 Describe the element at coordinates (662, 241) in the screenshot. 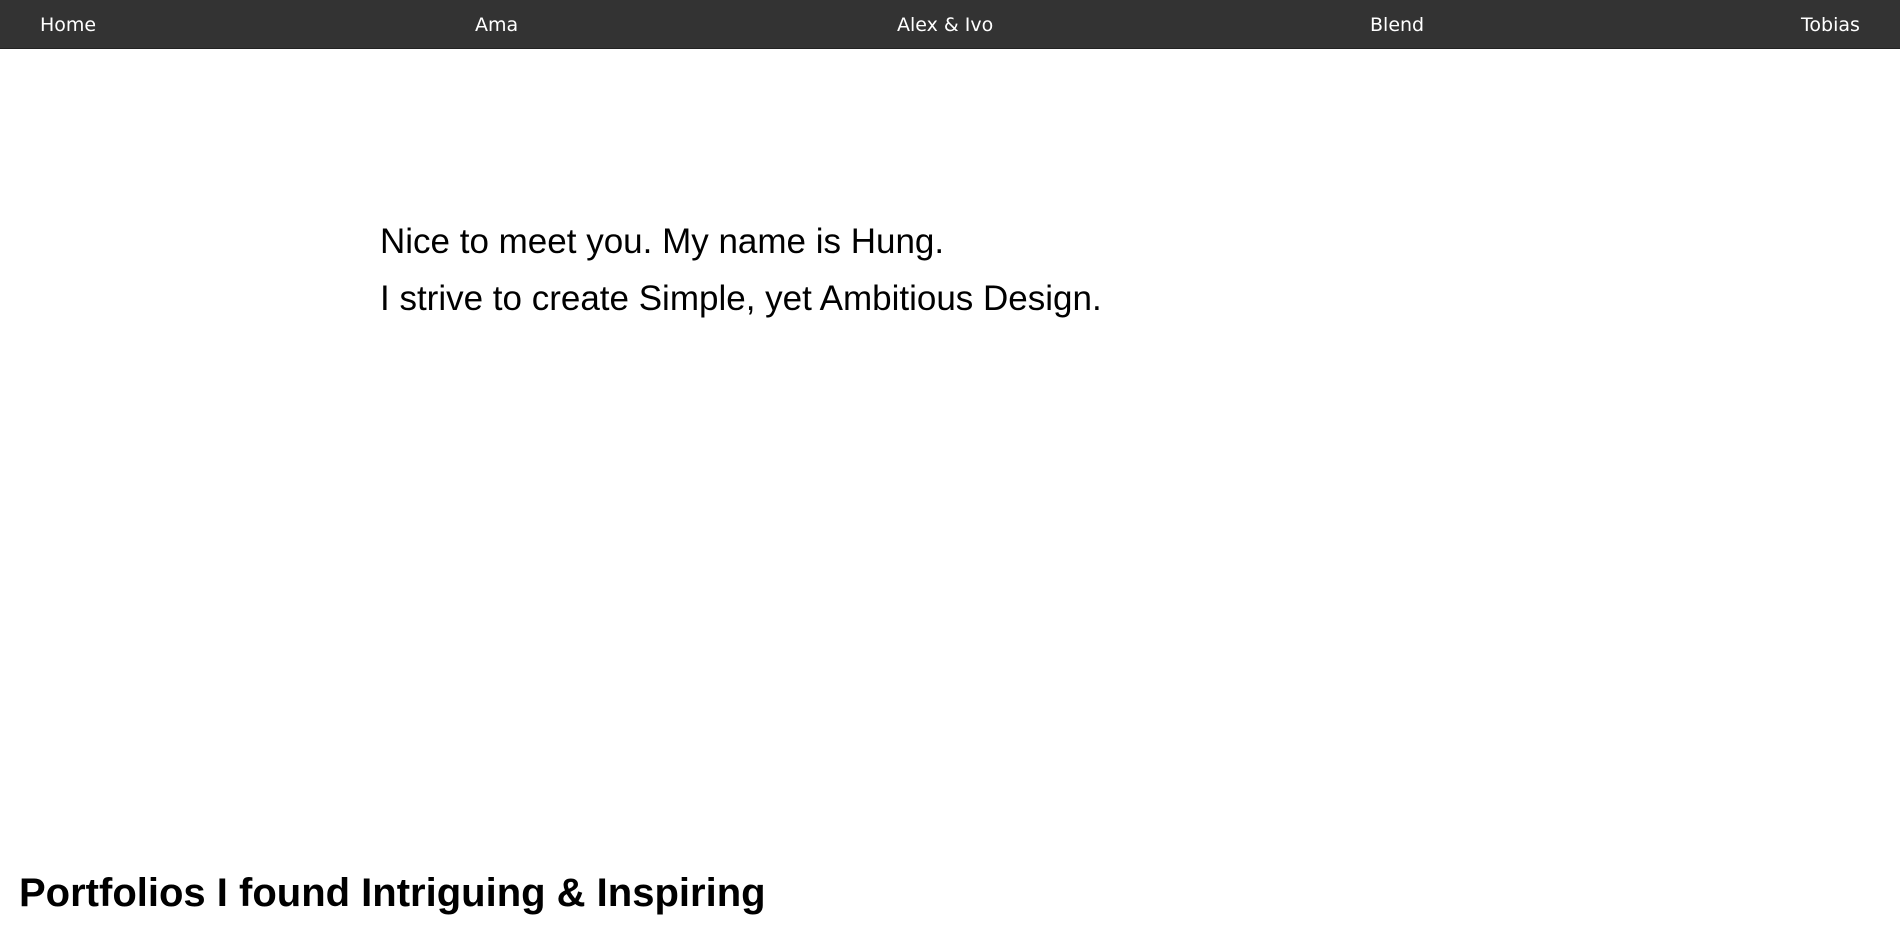

I see `intro-line-greeting: Nice to meet you. My name is Hung.` at that location.